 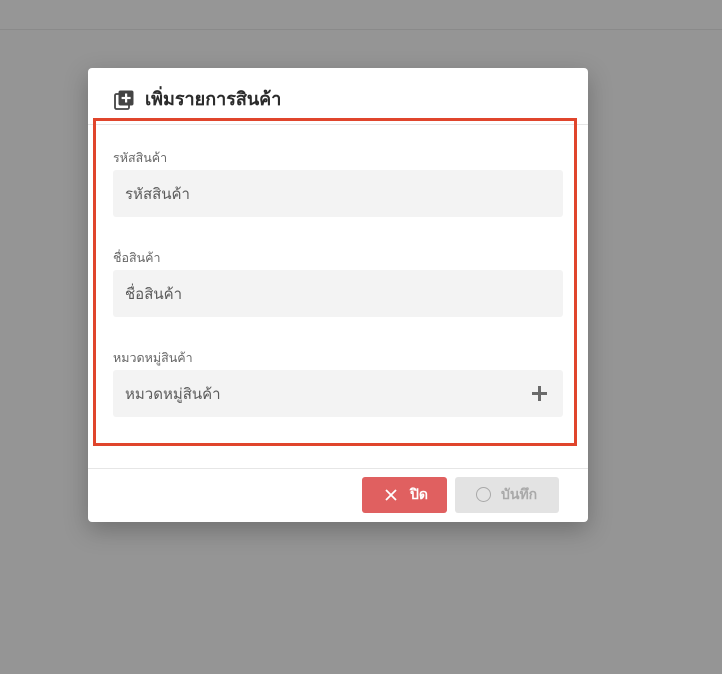 I want to click on save-button: บันทึก, so click(x=507, y=495).